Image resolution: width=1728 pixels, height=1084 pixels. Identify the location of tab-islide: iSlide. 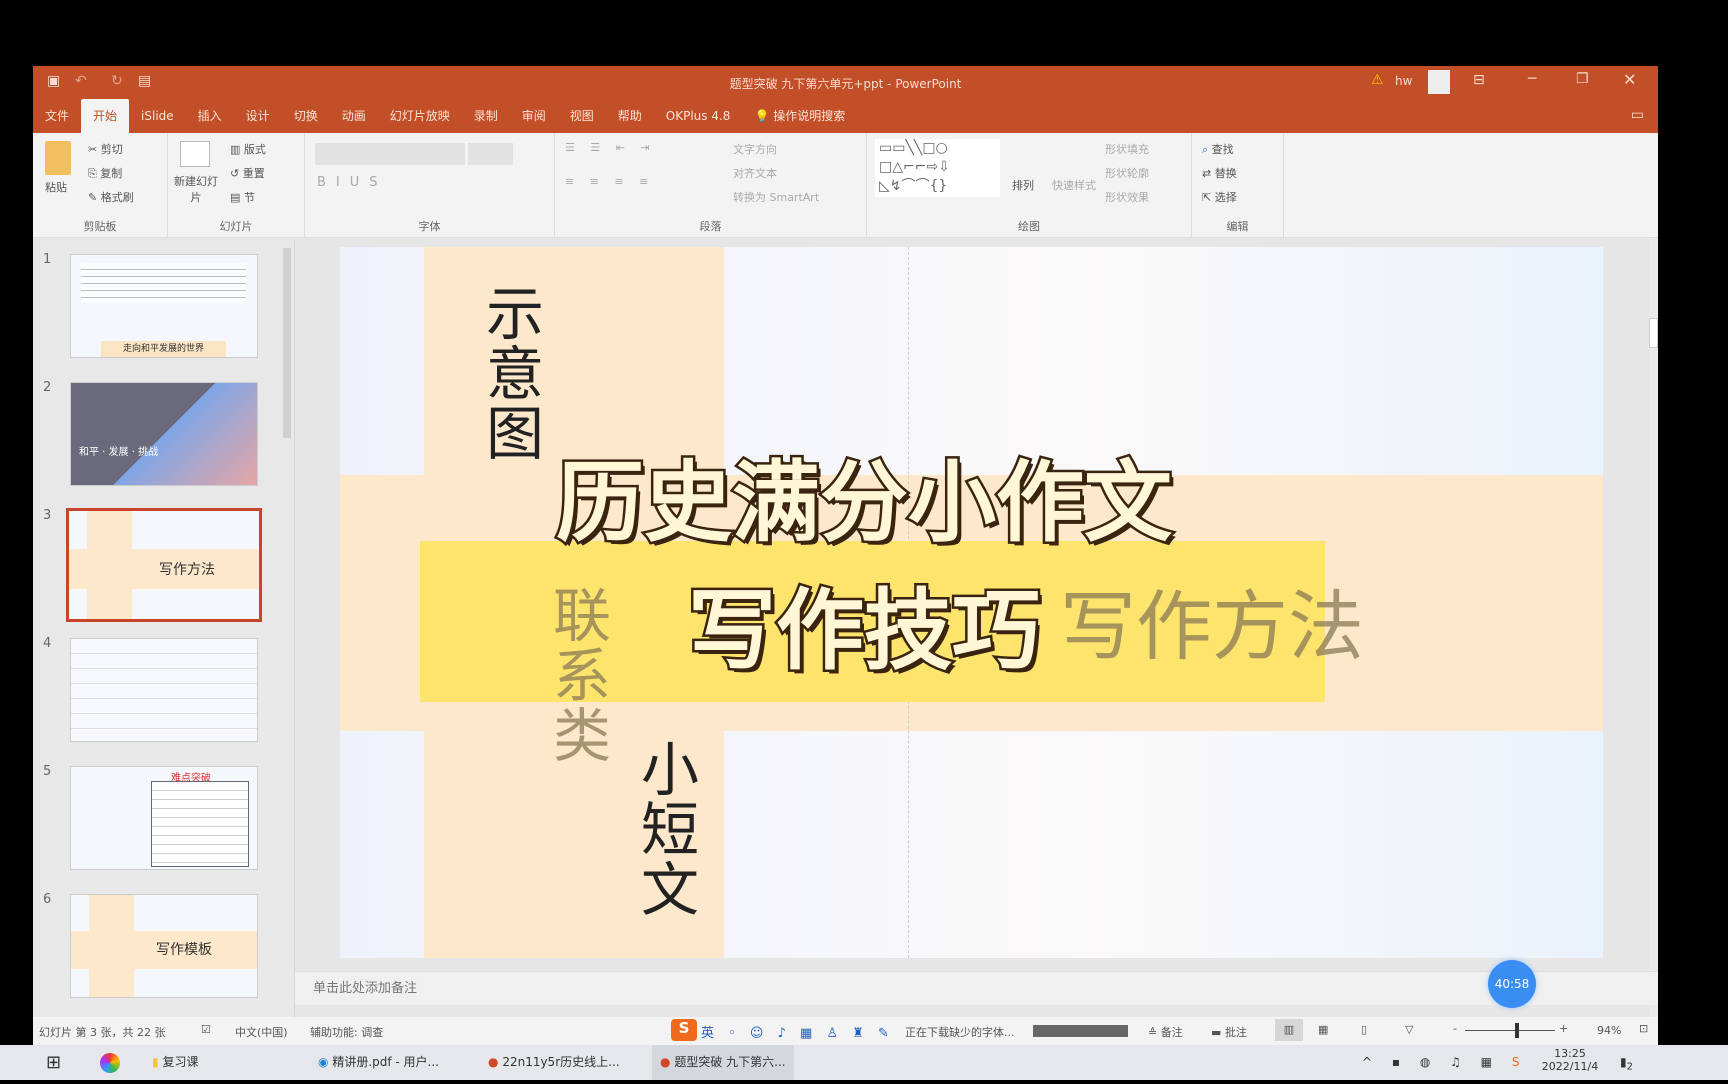
(157, 116).